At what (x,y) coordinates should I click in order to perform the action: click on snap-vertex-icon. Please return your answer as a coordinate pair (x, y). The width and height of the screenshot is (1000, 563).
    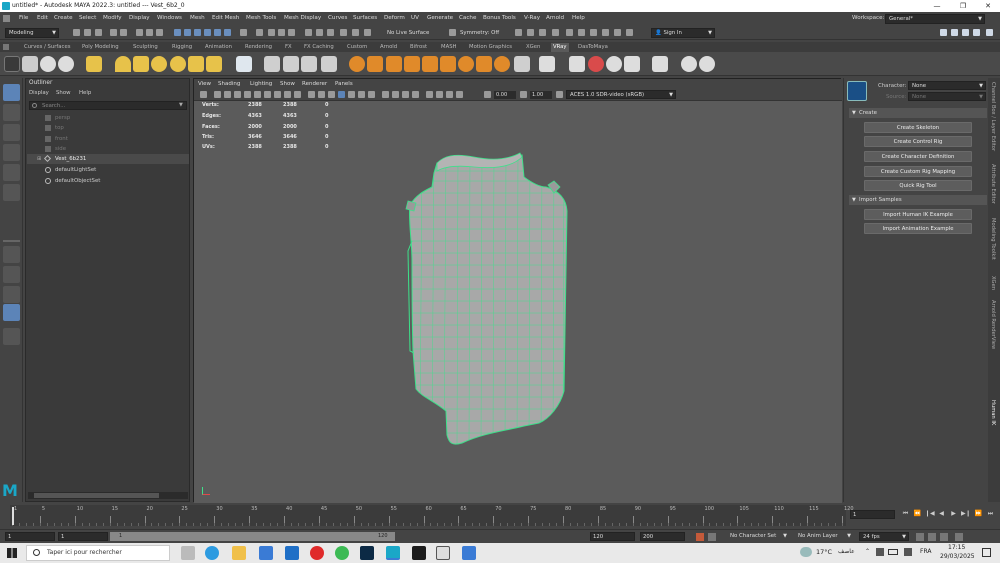
    Looking at the image, I should click on (227, 32).